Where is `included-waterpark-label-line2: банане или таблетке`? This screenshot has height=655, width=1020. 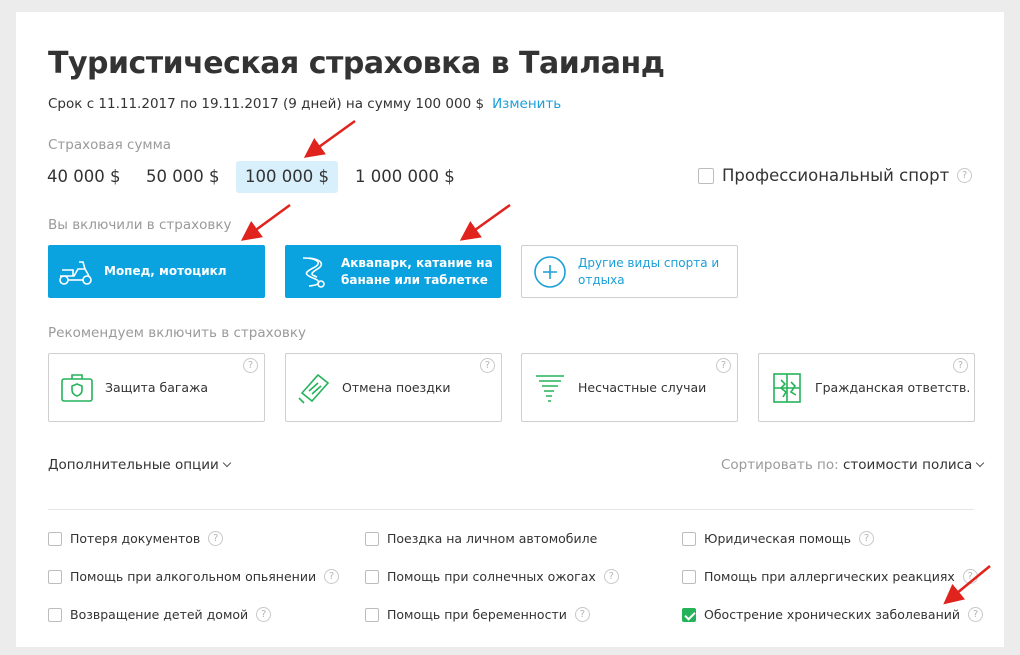 included-waterpark-label-line2: банане или таблетке is located at coordinates (414, 279).